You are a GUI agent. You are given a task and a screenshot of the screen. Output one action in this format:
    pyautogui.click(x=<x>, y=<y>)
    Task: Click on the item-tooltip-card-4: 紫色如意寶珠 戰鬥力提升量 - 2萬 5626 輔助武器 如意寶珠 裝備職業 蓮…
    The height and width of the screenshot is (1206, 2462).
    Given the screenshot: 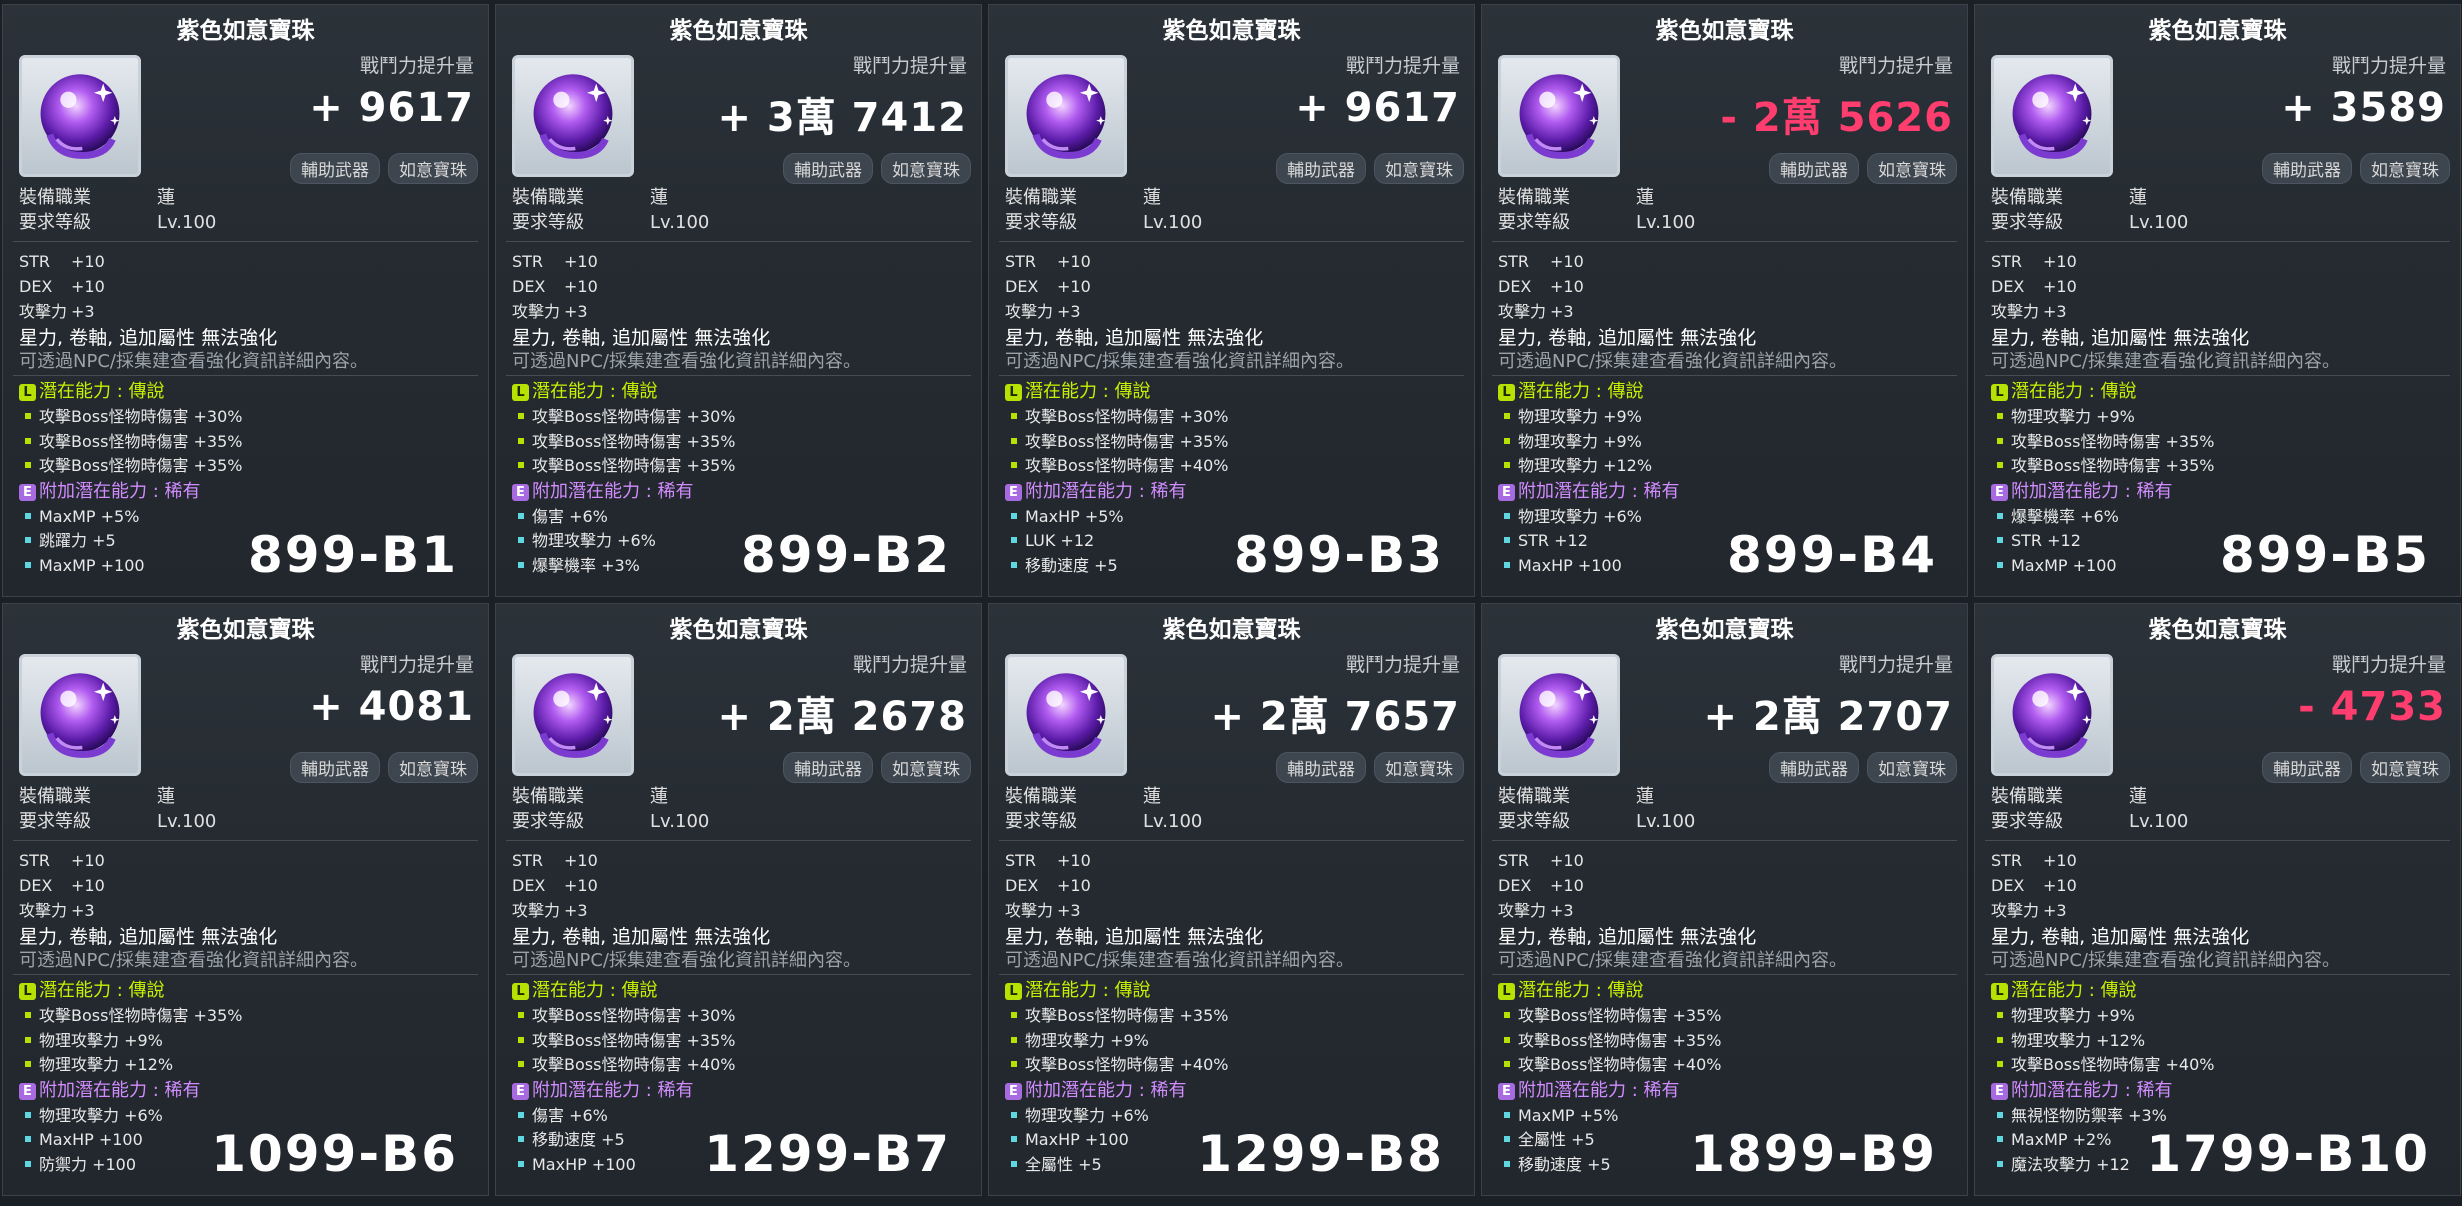 What is the action you would take?
    pyautogui.click(x=1724, y=300)
    